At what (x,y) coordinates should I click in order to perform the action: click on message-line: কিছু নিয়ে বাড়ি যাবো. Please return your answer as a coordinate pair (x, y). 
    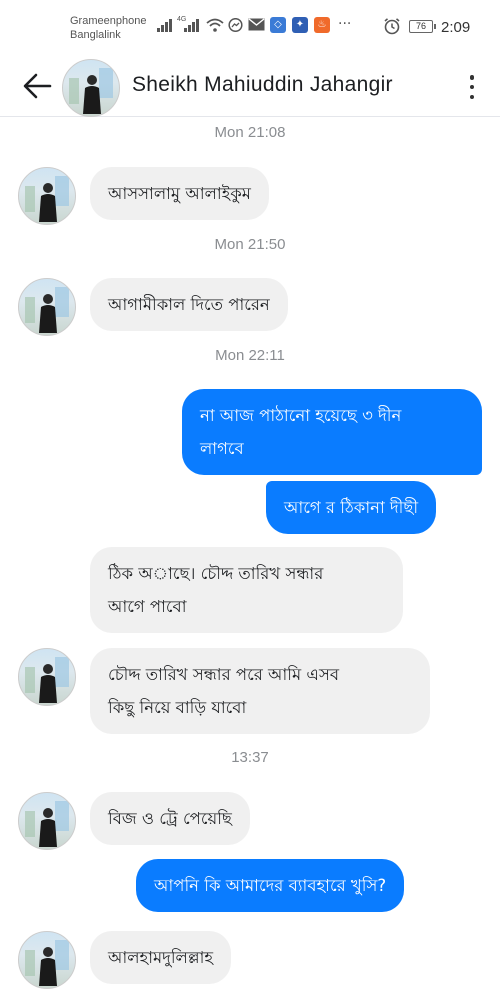
    Looking at the image, I should click on (177, 707).